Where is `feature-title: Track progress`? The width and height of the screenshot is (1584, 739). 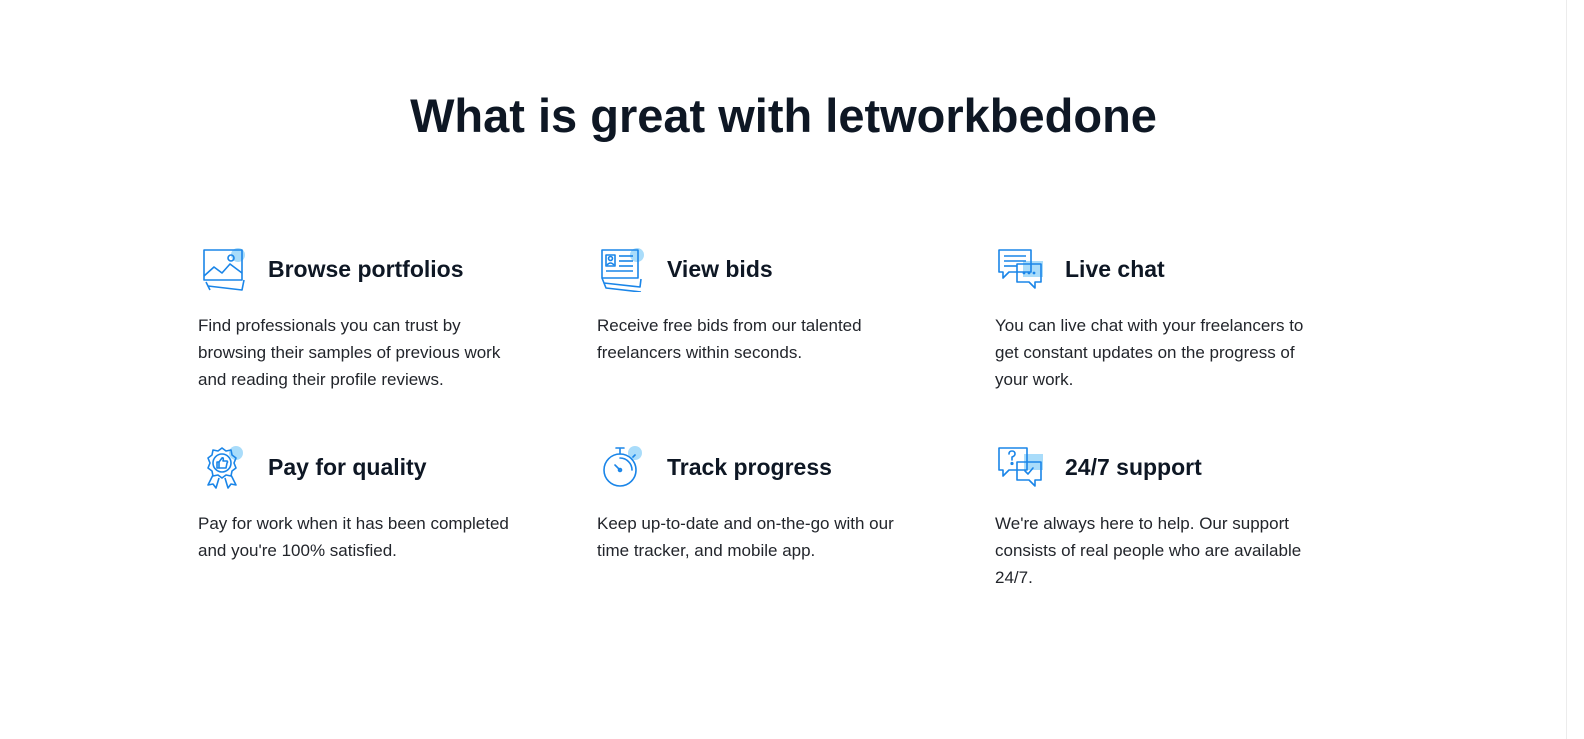 feature-title: Track progress is located at coordinates (749, 466).